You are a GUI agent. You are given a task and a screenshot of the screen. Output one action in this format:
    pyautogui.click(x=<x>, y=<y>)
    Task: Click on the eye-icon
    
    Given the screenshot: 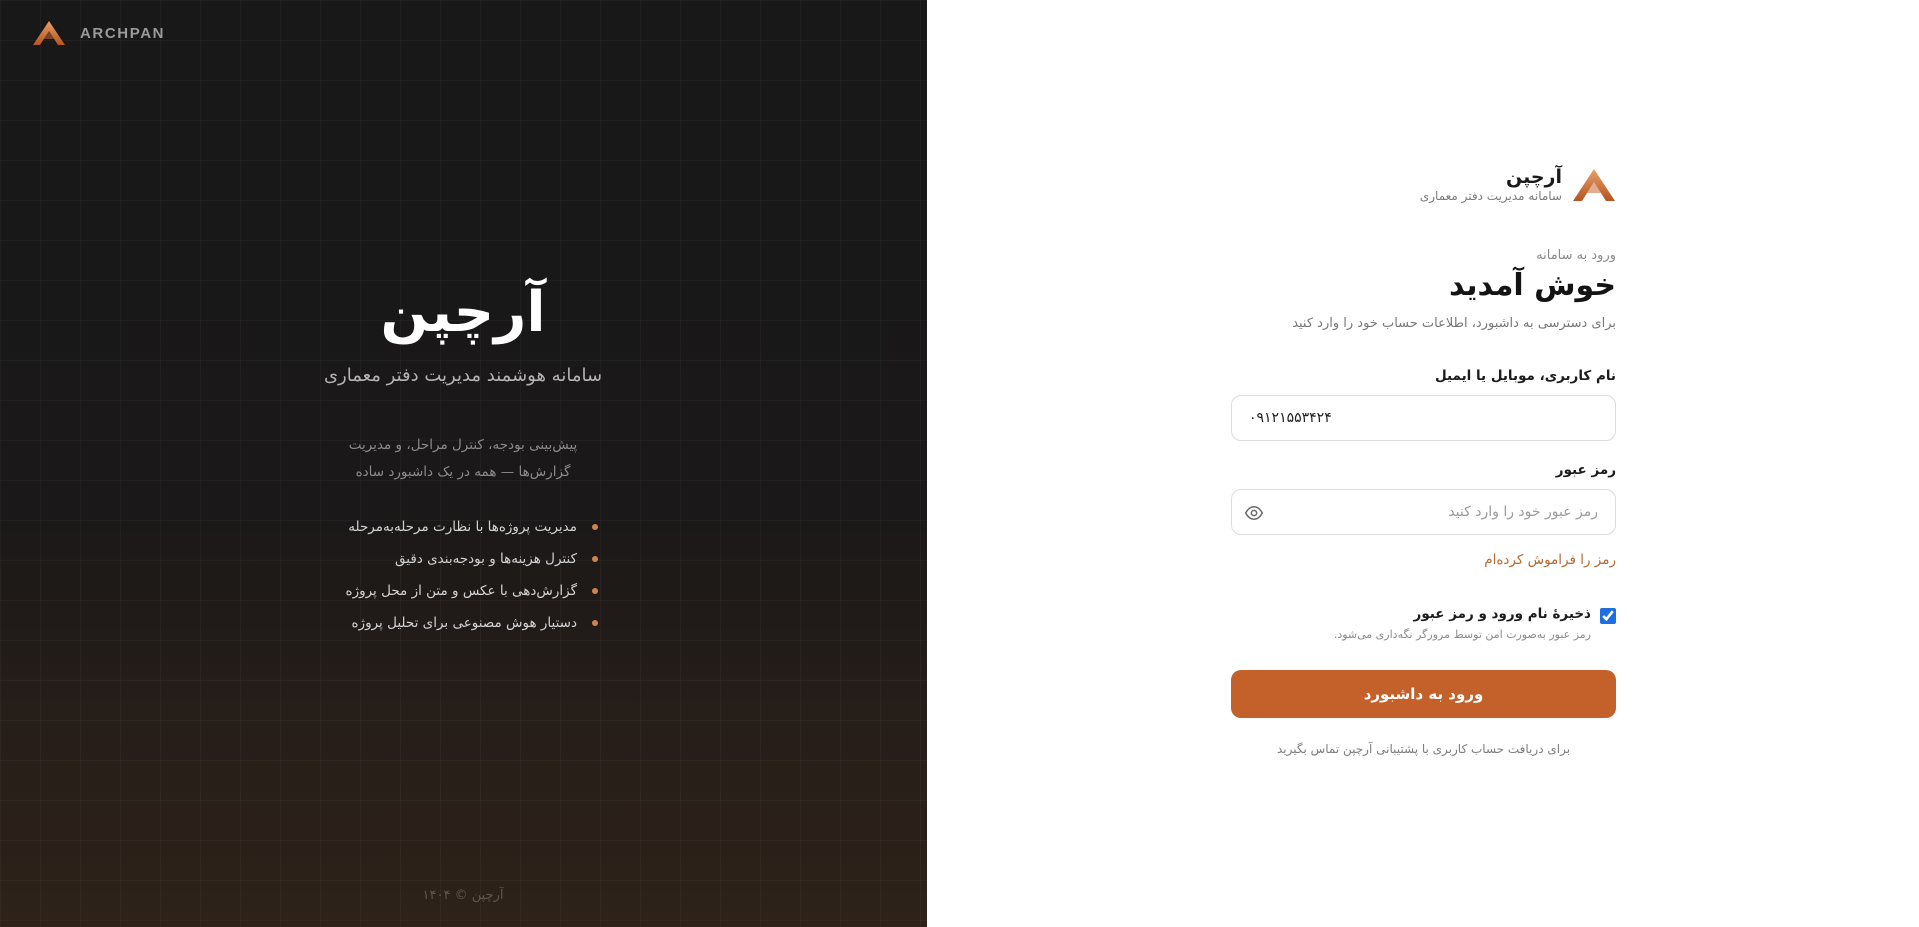 What is the action you would take?
    pyautogui.click(x=1254, y=513)
    